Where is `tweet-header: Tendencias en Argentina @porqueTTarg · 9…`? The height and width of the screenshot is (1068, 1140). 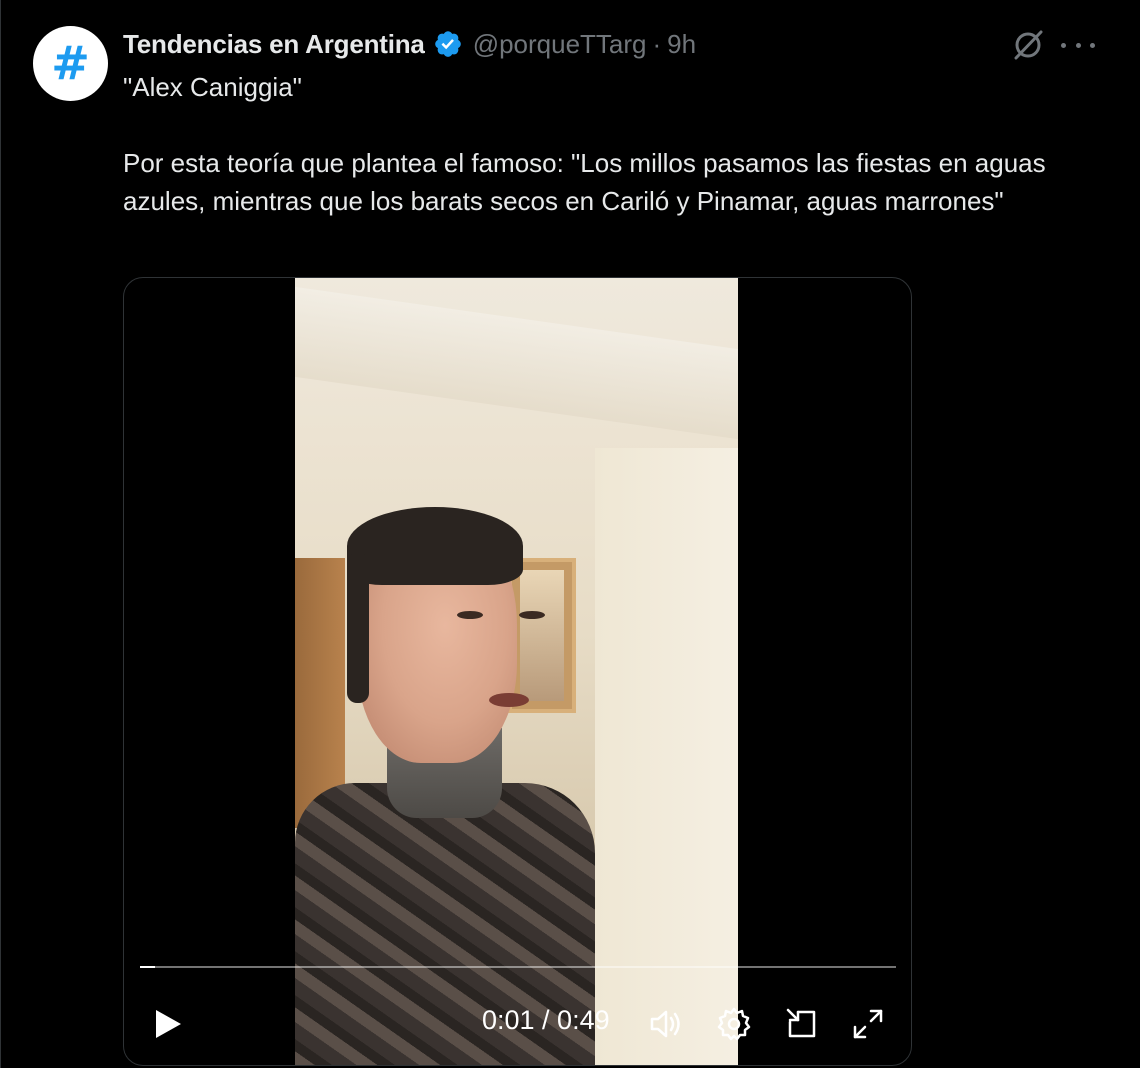 tweet-header: Tendencias en Argentina @porqueTTarg · 9… is located at coordinates (409, 44).